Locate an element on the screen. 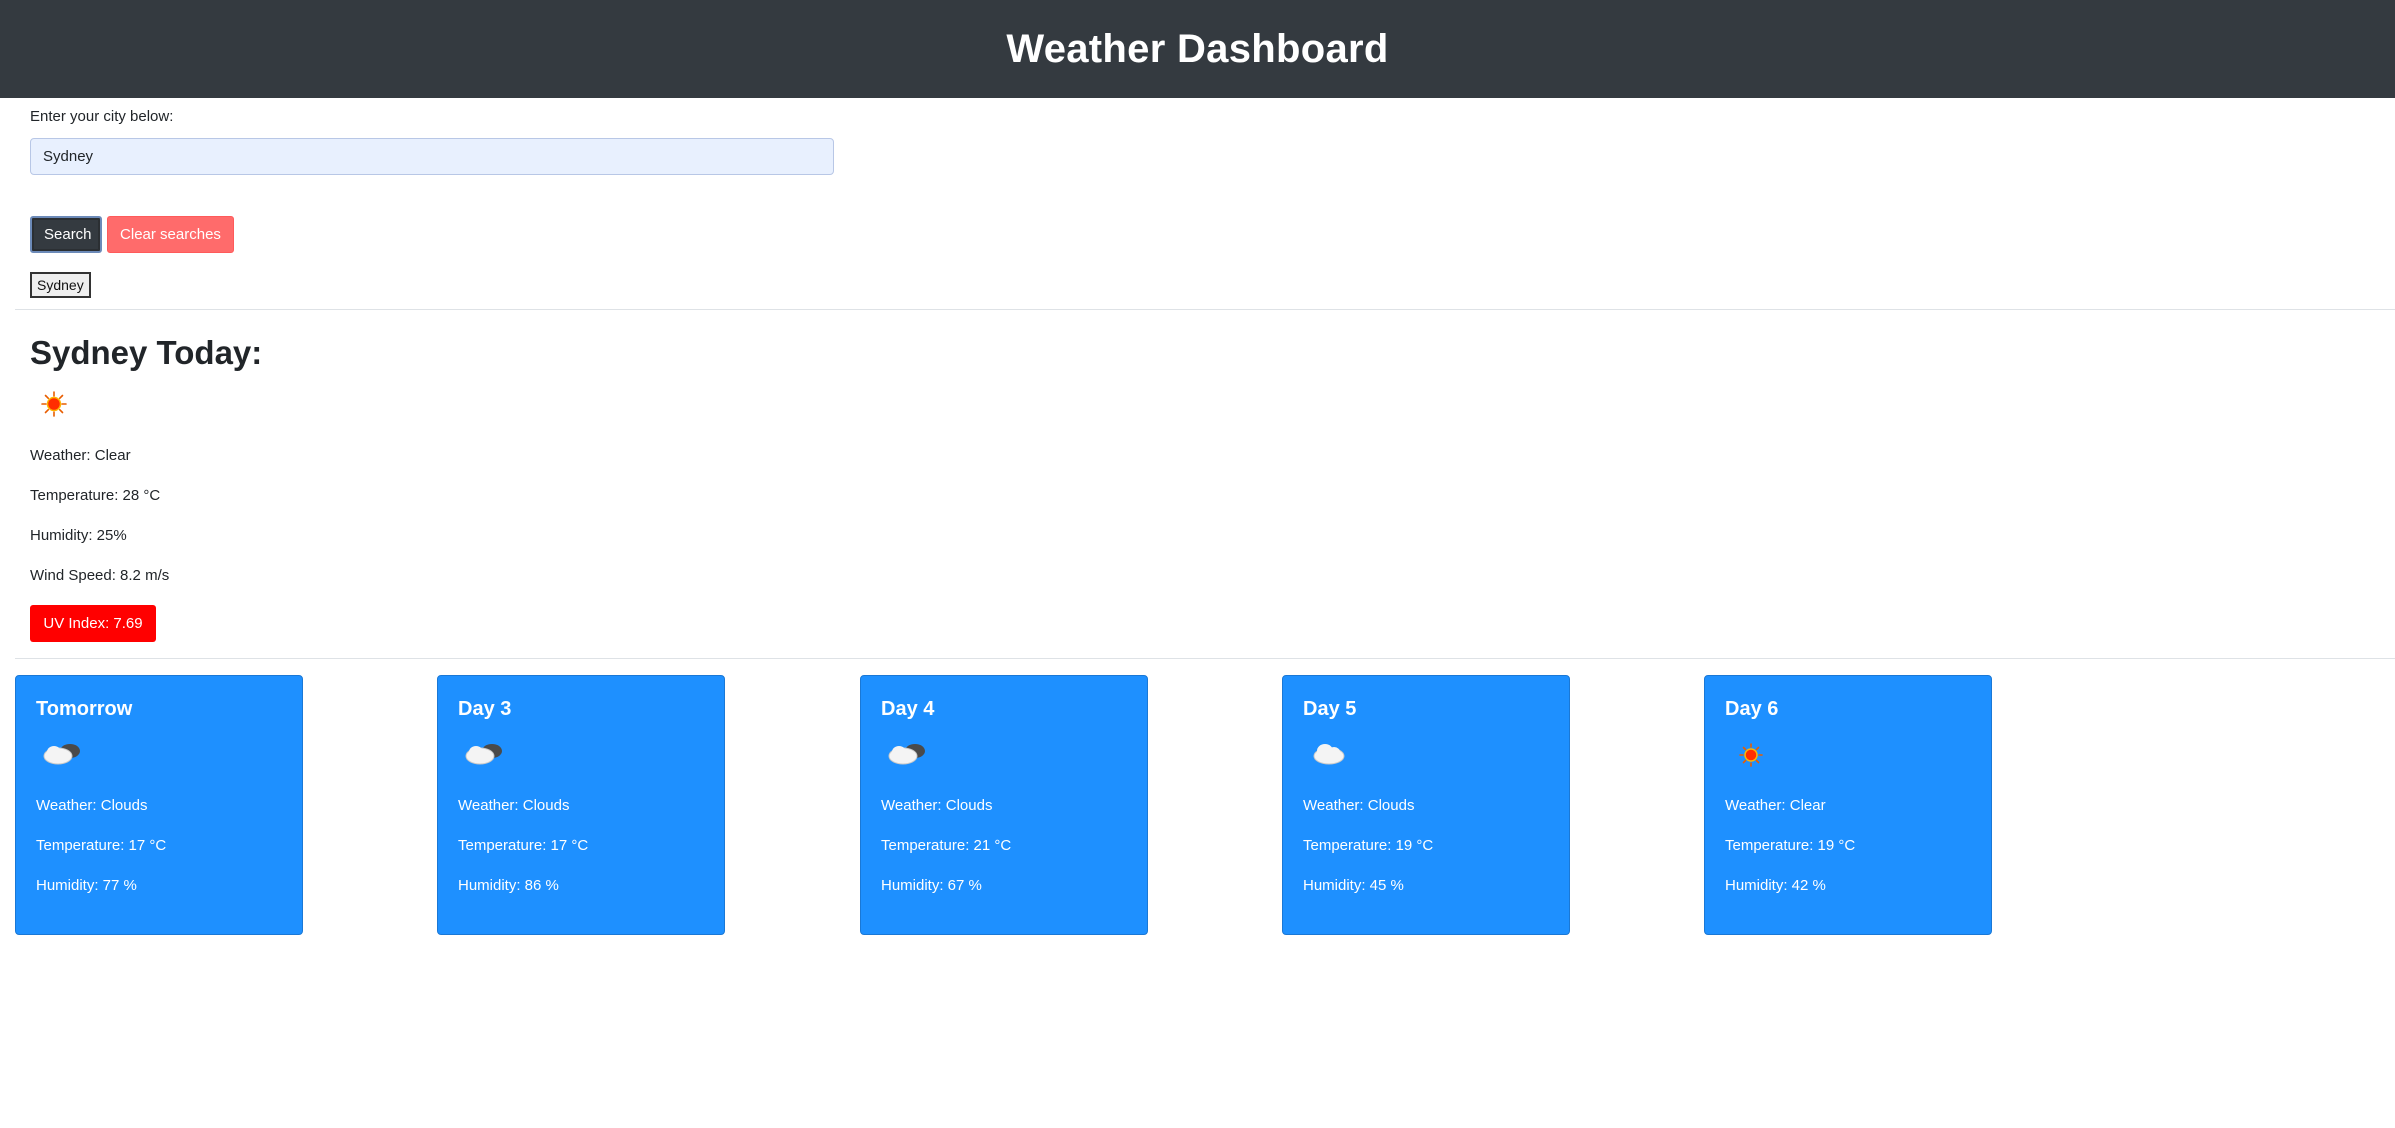  forecast-weather: Weather: Clear is located at coordinates (1775, 805).